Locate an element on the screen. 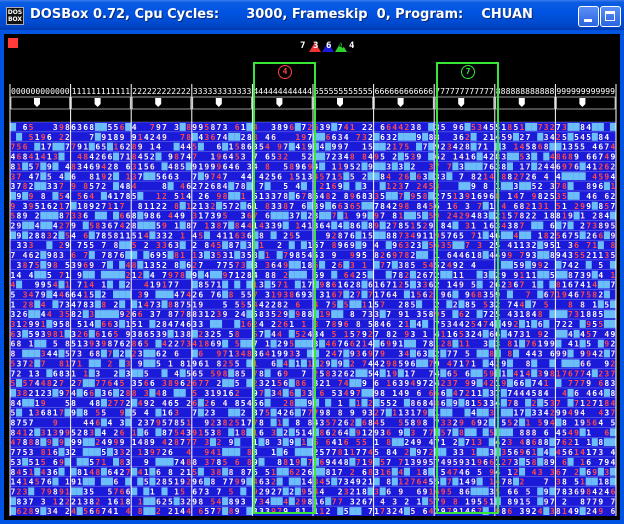 The height and width of the screenshot is (524, 624). minimize-button is located at coordinates (588, 16).